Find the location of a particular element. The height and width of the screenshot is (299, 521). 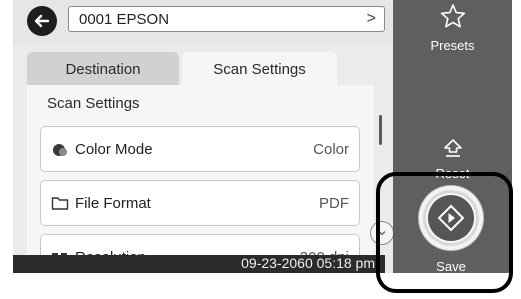

star-icon is located at coordinates (453, 16).